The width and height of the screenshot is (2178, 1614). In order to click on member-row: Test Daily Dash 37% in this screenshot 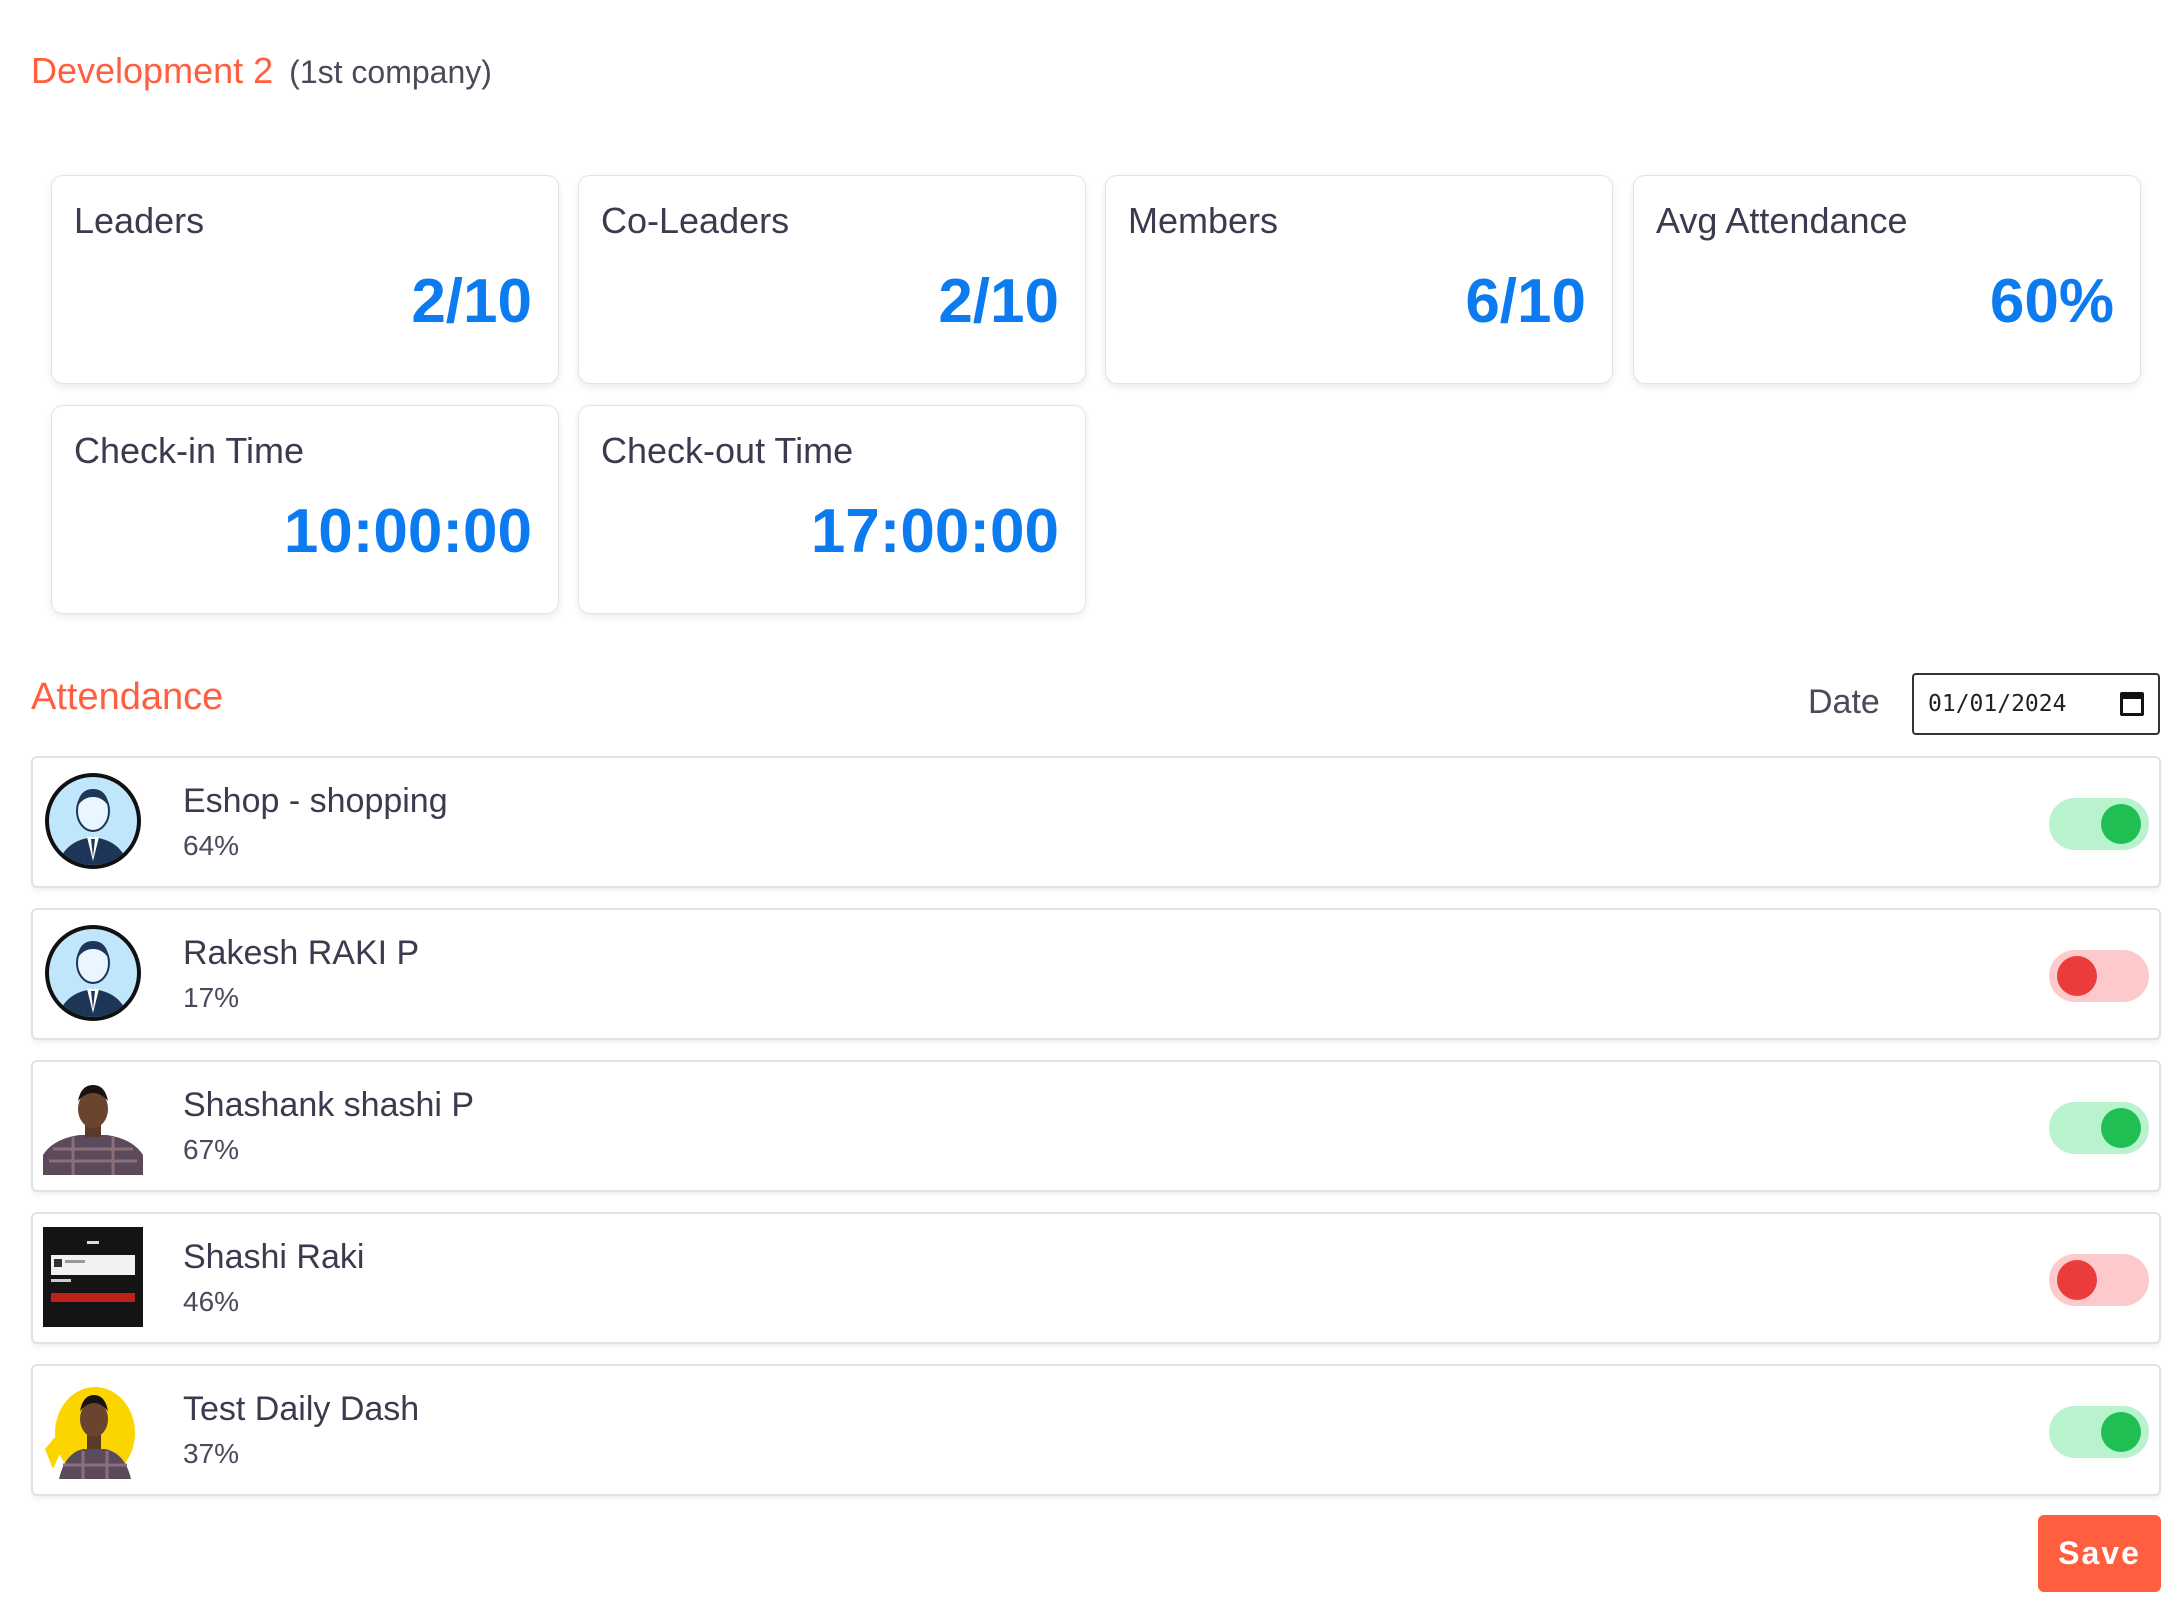, I will do `click(1096, 1430)`.